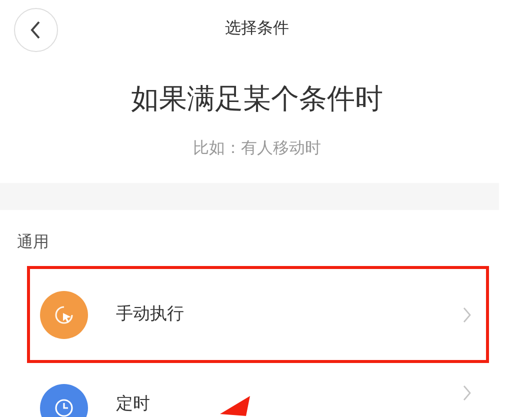 This screenshot has width=514, height=417. Describe the element at coordinates (257, 148) in the screenshot. I see `subheading: 比如：有人移动时` at that location.